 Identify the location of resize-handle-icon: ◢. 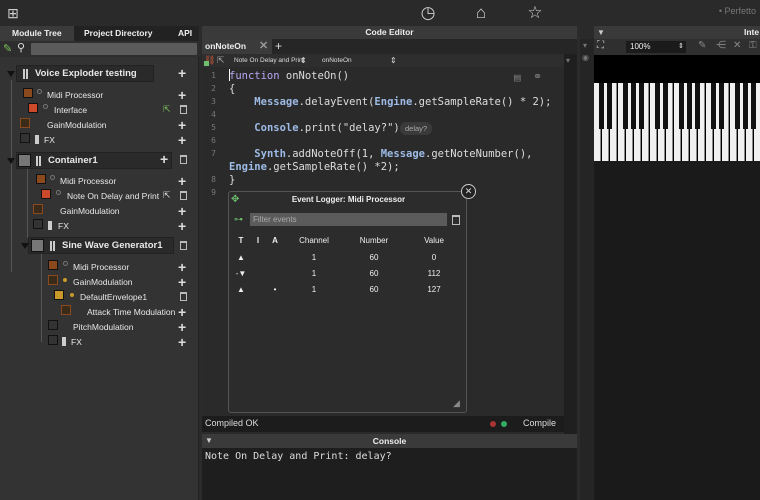
(456, 403).